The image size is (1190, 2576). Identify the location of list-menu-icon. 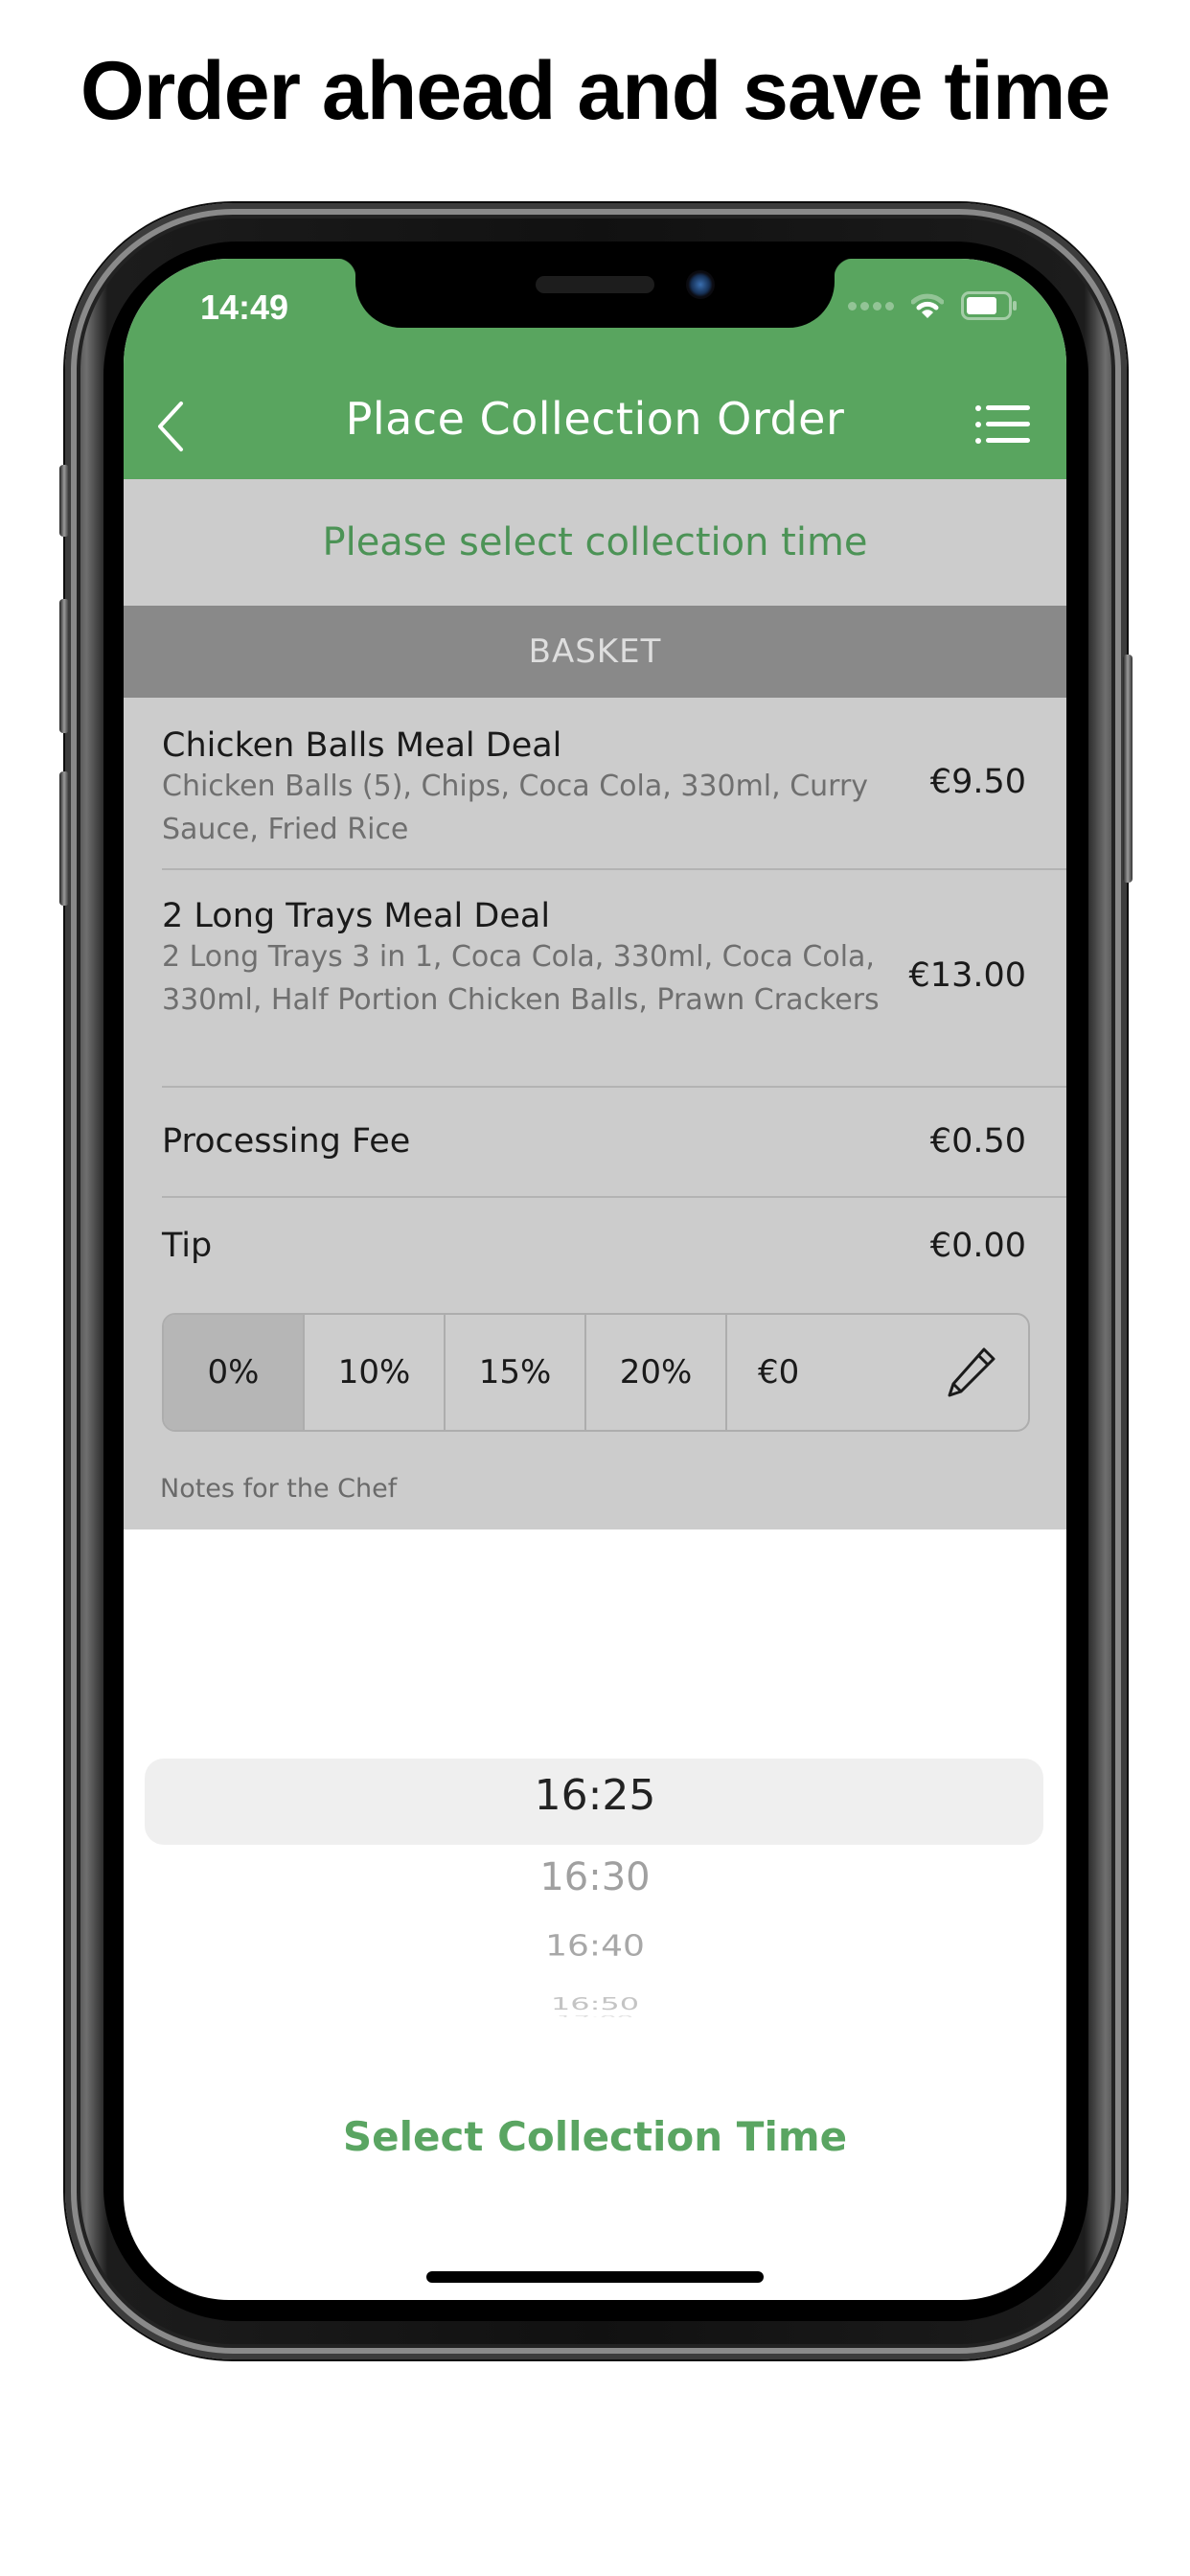
(1003, 424).